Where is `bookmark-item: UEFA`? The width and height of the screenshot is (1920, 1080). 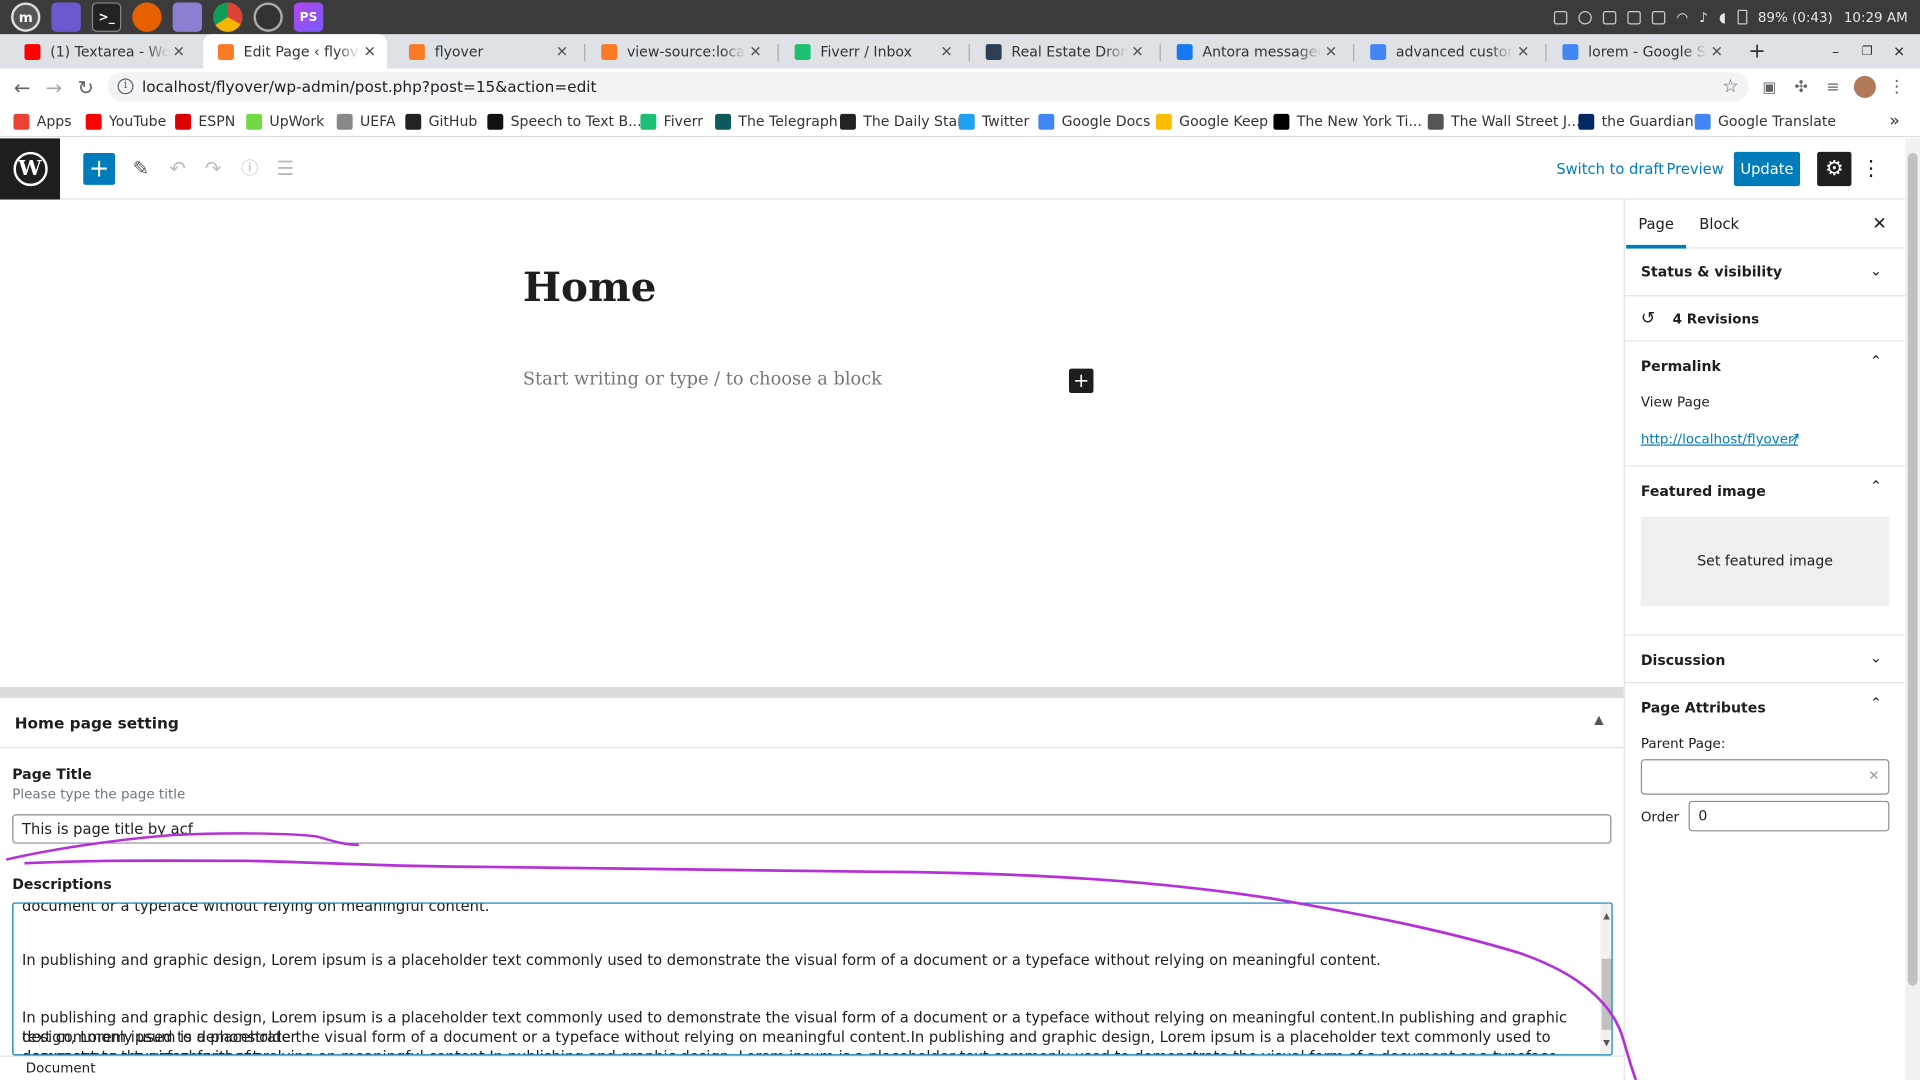 bookmark-item: UEFA is located at coordinates (366, 121).